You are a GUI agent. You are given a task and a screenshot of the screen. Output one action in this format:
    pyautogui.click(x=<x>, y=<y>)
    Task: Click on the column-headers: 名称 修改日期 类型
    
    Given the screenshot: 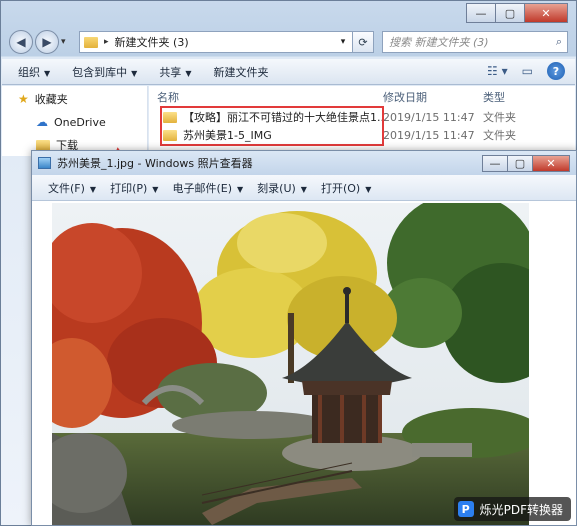 What is the action you would take?
    pyautogui.click(x=362, y=97)
    